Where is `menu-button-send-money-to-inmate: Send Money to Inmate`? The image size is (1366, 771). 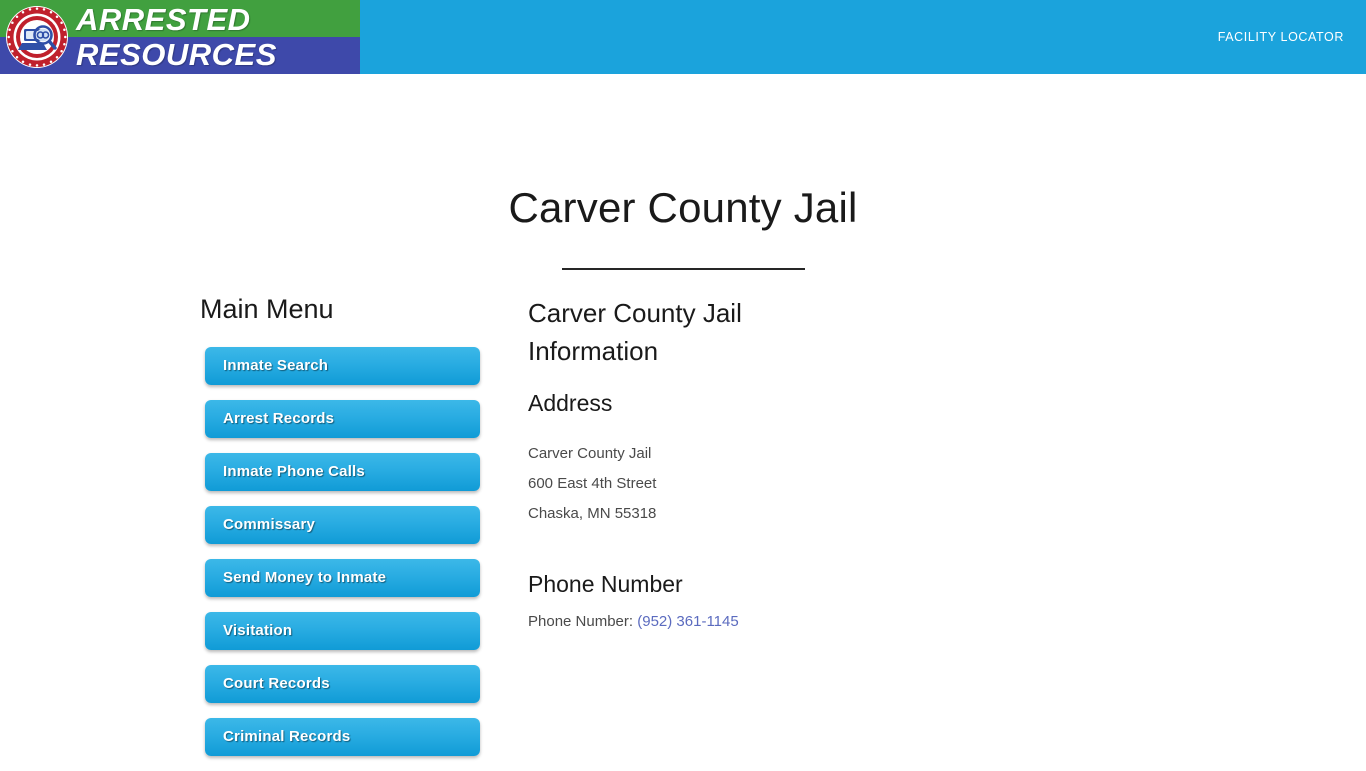
menu-button-send-money-to-inmate: Send Money to Inmate is located at coordinates (342, 578).